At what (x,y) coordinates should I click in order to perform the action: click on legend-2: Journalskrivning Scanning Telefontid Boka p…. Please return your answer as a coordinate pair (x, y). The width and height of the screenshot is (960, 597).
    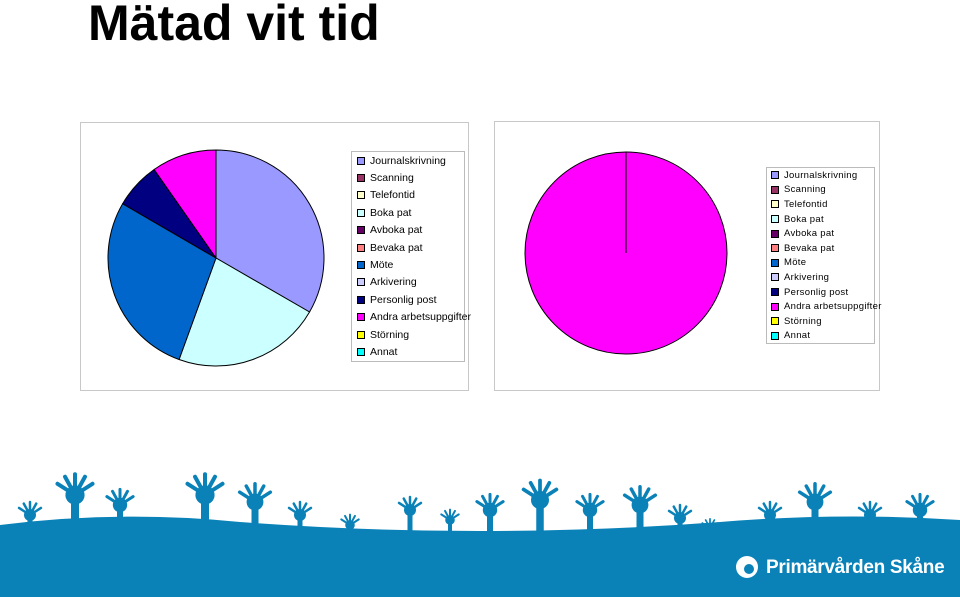
    Looking at the image, I should click on (823, 255).